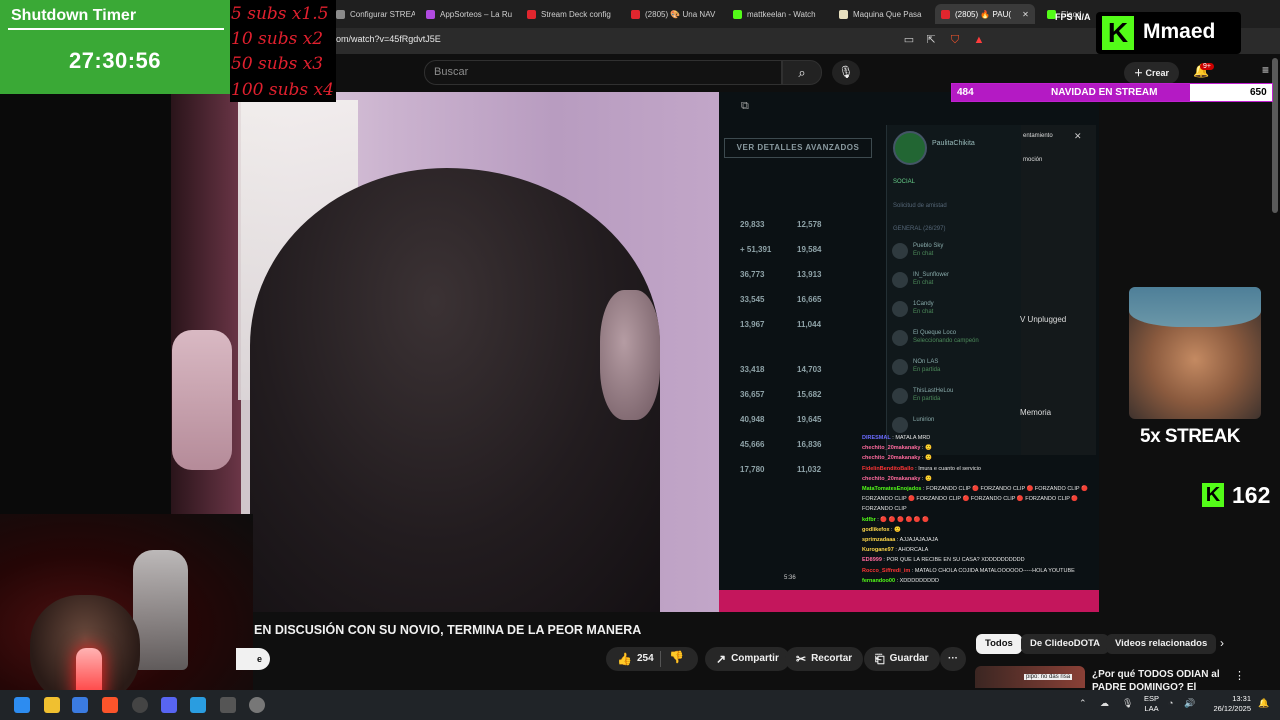 Image resolution: width=1280 pixels, height=720 pixels. I want to click on cloud-icon: ☁, so click(1104, 703).